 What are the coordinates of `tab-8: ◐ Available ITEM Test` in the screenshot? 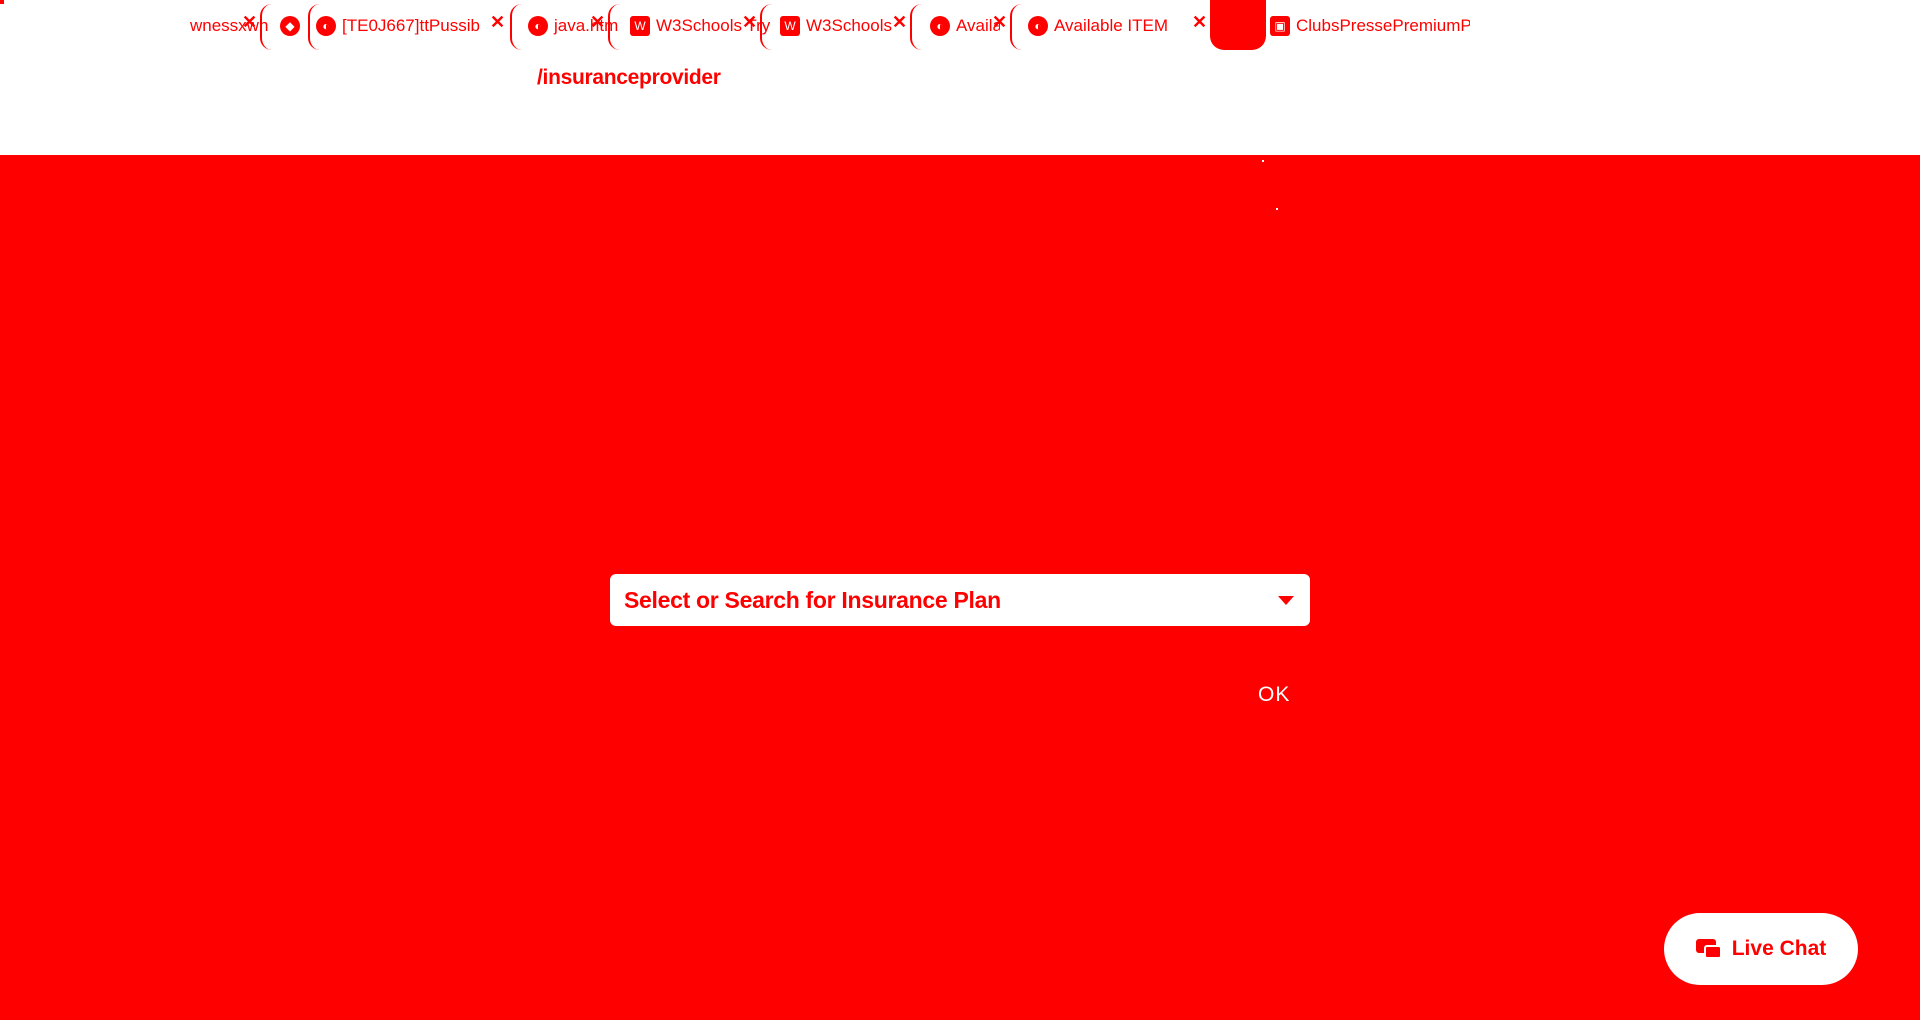 It's located at (1098, 26).